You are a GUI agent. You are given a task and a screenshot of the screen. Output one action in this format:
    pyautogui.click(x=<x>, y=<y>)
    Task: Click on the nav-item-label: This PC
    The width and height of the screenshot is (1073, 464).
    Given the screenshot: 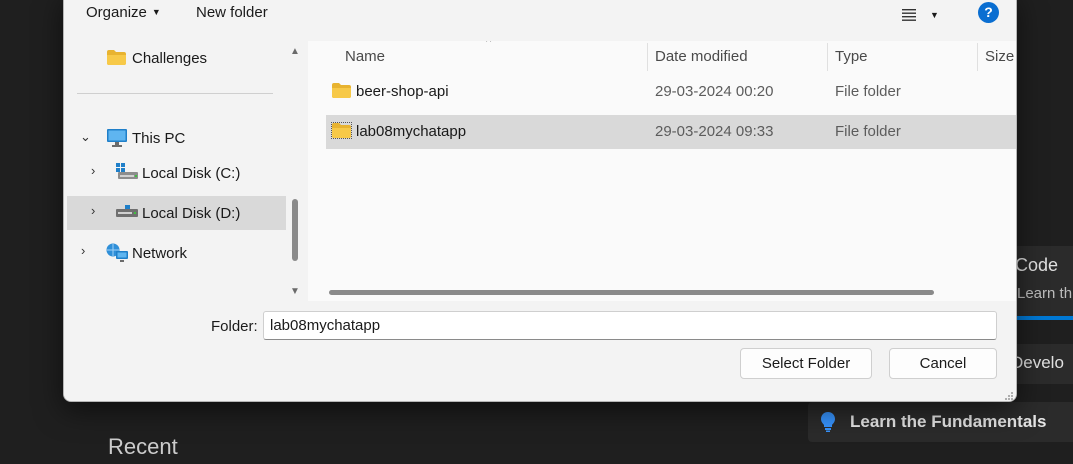 What is the action you would take?
    pyautogui.click(x=159, y=138)
    